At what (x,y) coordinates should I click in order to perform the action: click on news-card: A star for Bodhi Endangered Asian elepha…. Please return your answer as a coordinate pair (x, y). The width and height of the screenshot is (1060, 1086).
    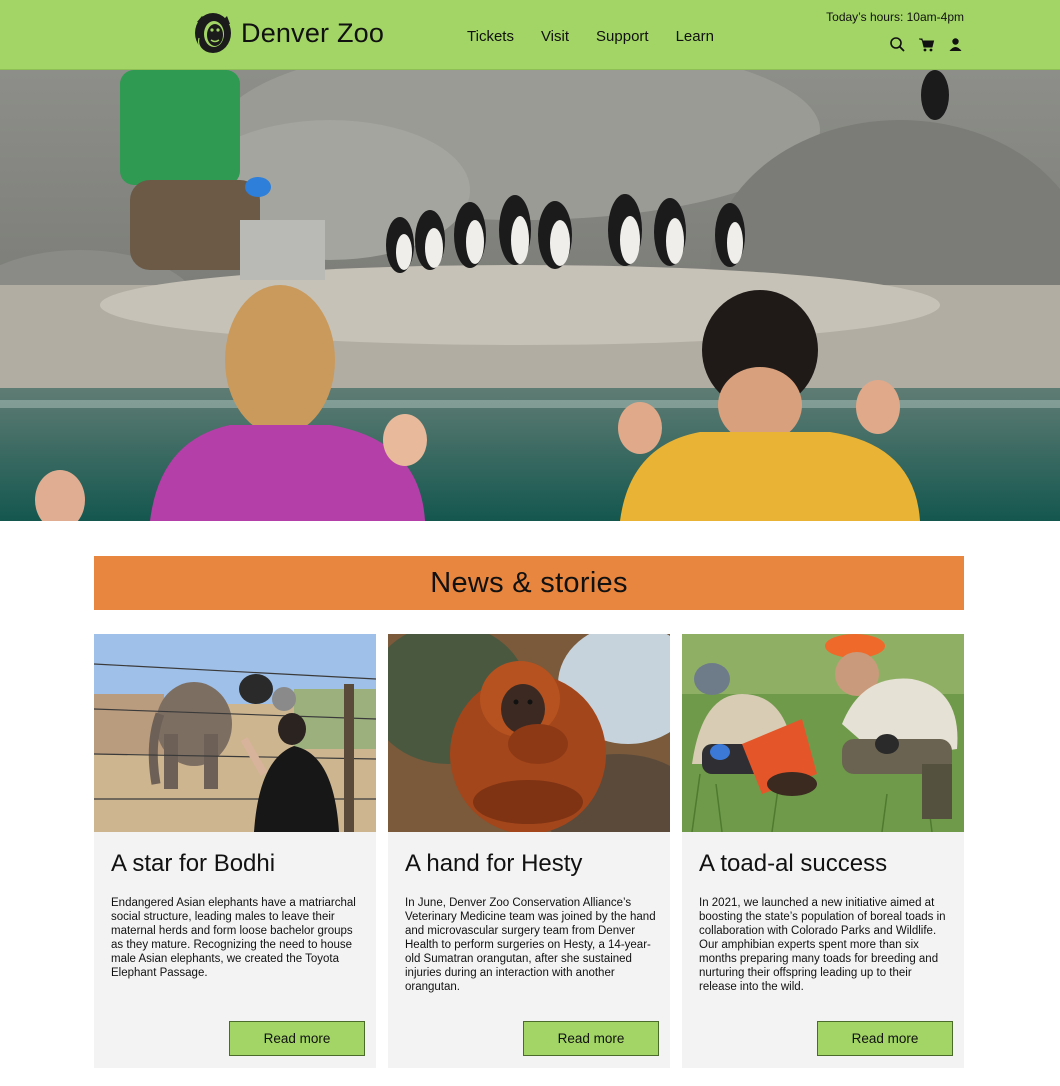
    Looking at the image, I should click on (235, 851).